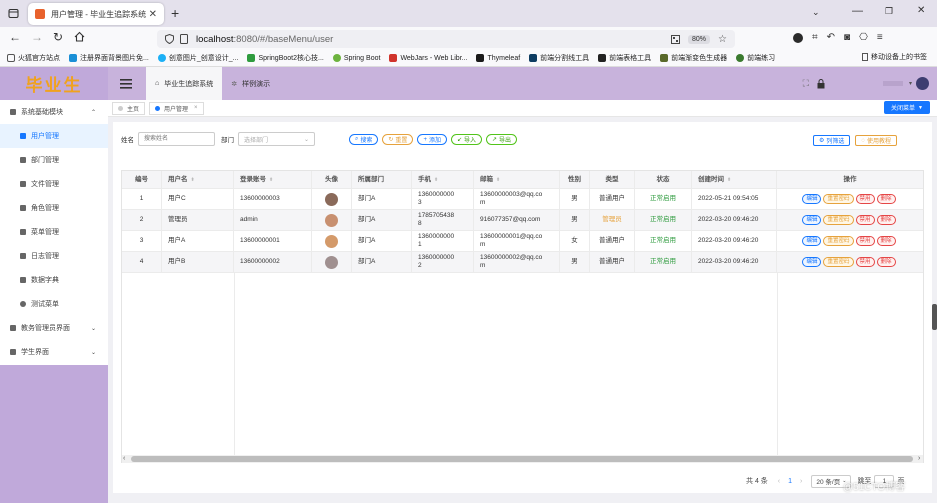 This screenshot has width=937, height=503. What do you see at coordinates (517, 179) in the screenshot?
I see `col-header: 邮箱 ⬍` at bounding box center [517, 179].